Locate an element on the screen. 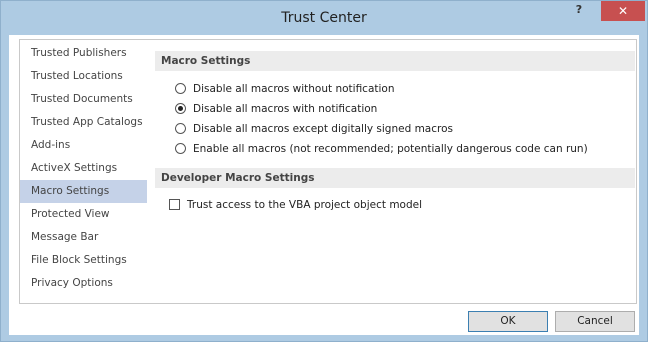 The image size is (648, 342). sidebar-item-activex-settings: ActiveX Settings is located at coordinates (85, 168).